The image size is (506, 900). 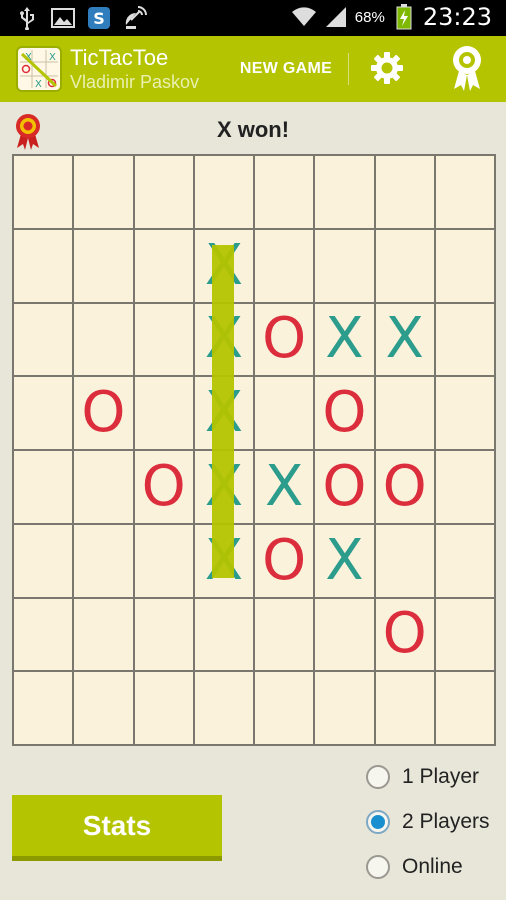 What do you see at coordinates (253, 18) in the screenshot?
I see `status-bar: S 68% 23:23` at bounding box center [253, 18].